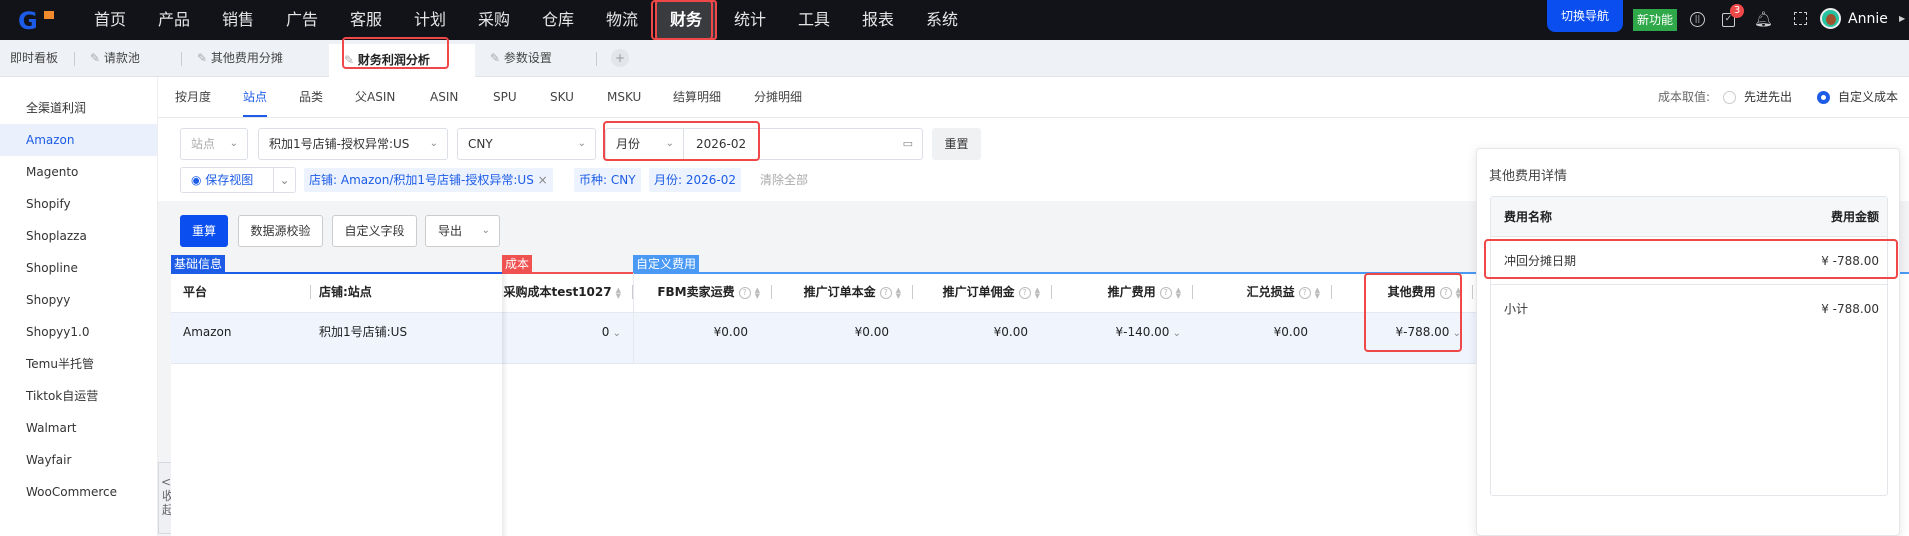 The image size is (1909, 536). What do you see at coordinates (34, 58) in the screenshot?
I see `tab-dashboard: 即时看板` at bounding box center [34, 58].